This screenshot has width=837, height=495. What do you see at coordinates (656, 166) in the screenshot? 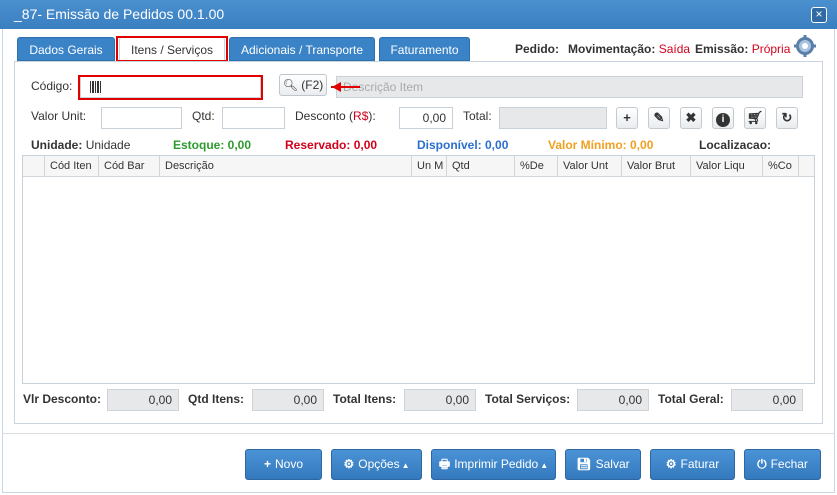
I see `grid-col-valor-bruto: Valor Brut` at bounding box center [656, 166].